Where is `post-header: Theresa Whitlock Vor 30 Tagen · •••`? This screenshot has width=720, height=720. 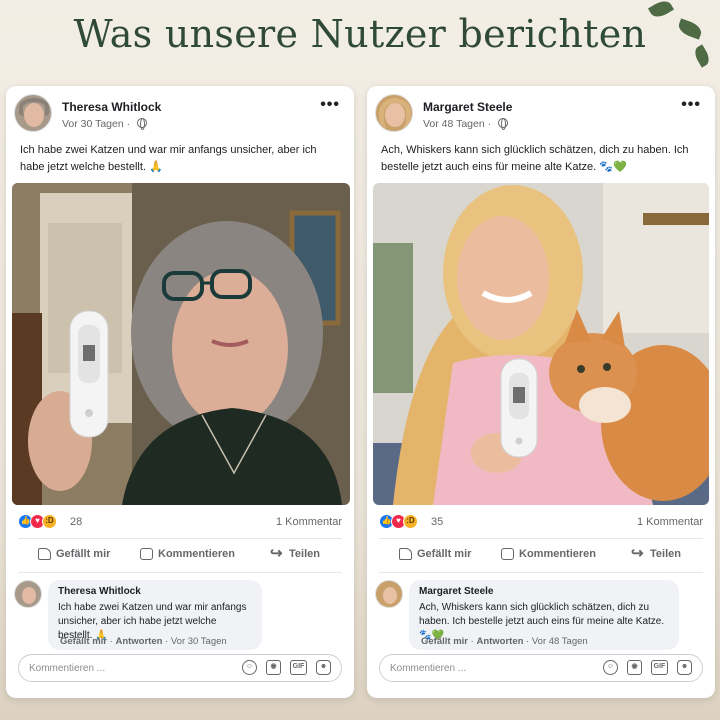 post-header: Theresa Whitlock Vor 30 Tagen · ••• is located at coordinates (180, 114).